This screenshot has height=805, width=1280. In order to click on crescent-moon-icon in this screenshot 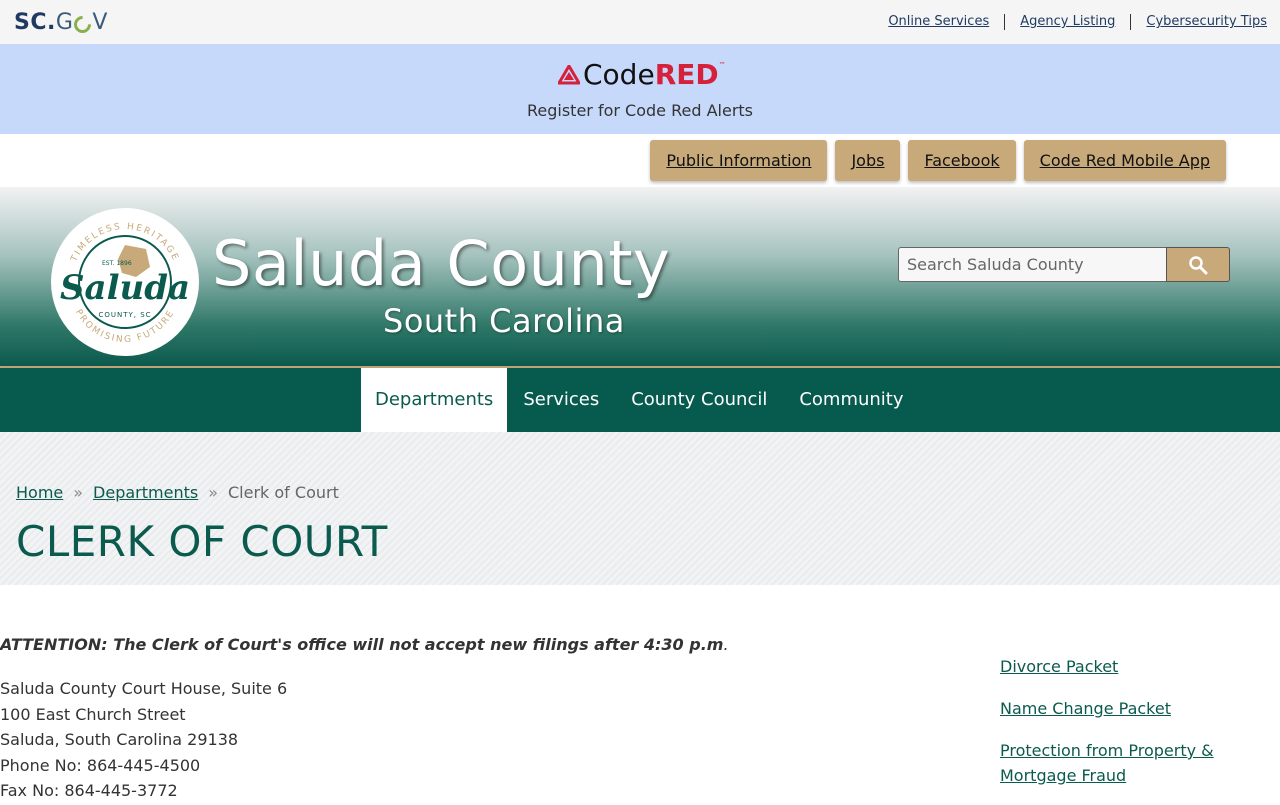, I will do `click(82, 24)`.